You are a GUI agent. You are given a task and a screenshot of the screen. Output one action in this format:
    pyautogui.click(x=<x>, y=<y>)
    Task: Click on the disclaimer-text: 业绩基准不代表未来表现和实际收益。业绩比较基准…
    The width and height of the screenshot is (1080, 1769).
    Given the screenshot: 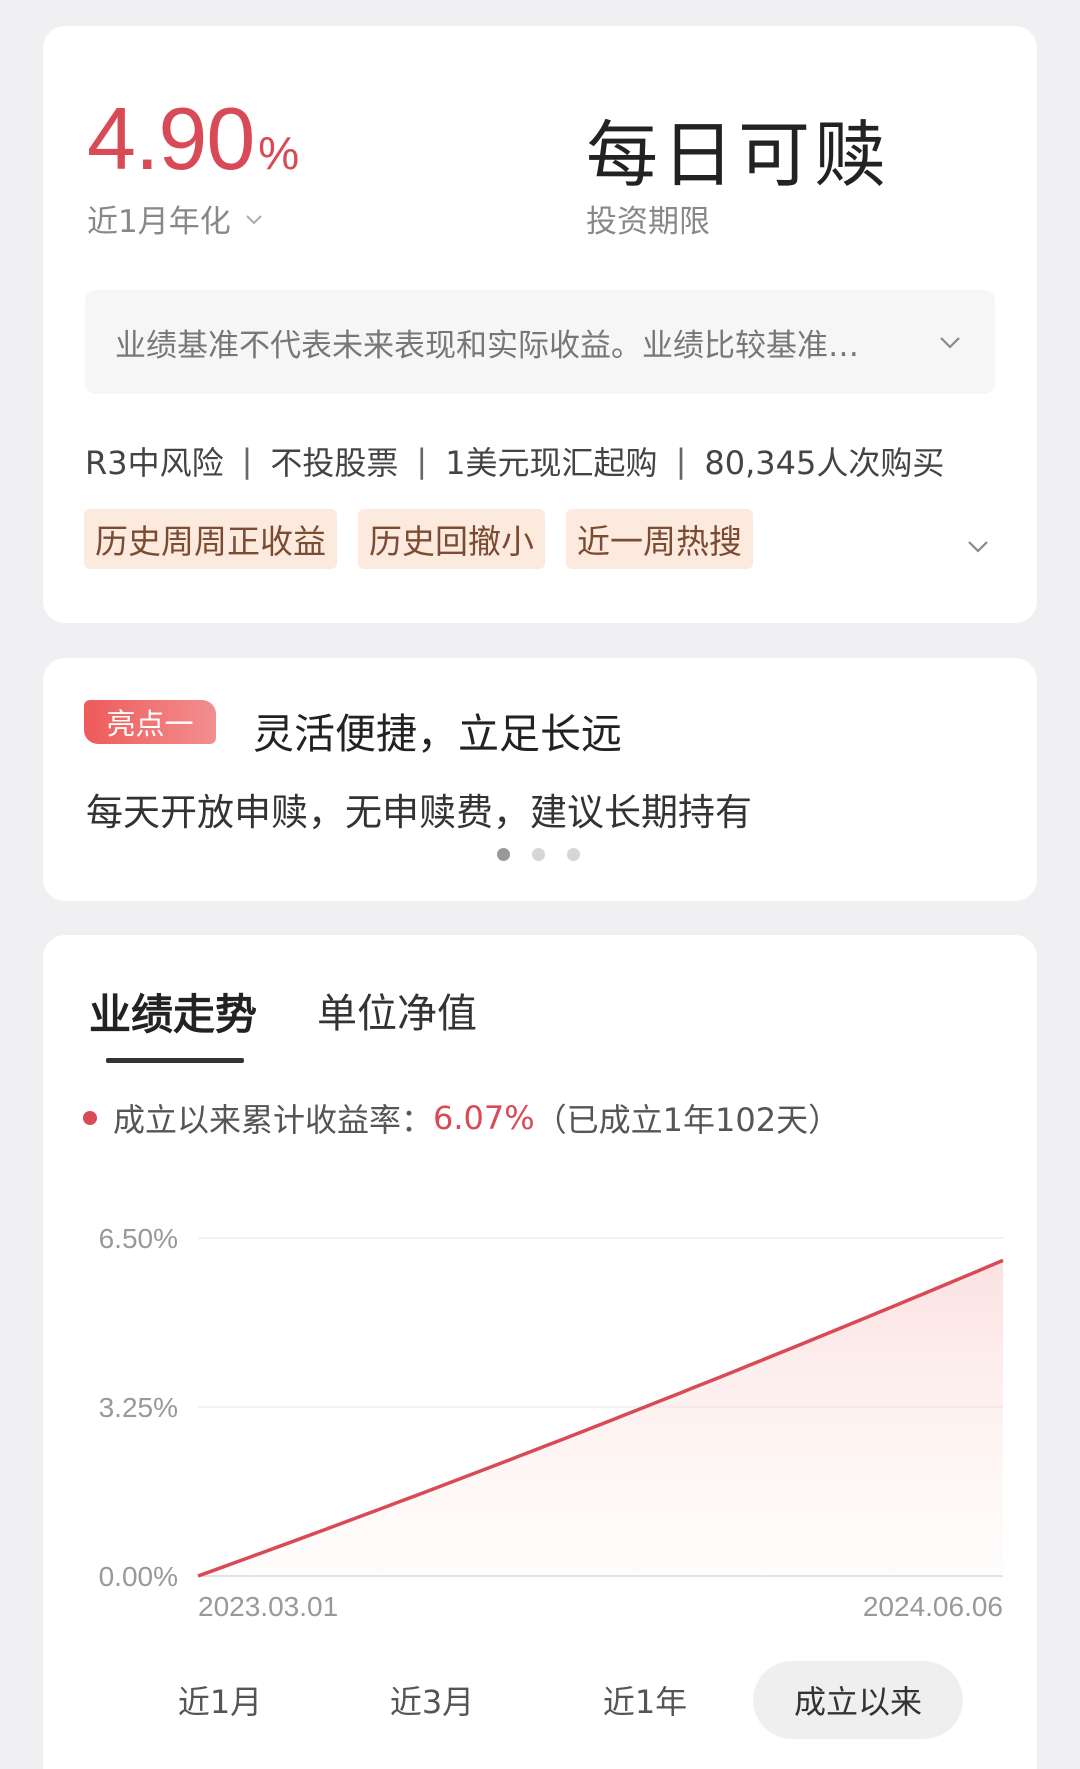 What is the action you would take?
    pyautogui.click(x=487, y=345)
    